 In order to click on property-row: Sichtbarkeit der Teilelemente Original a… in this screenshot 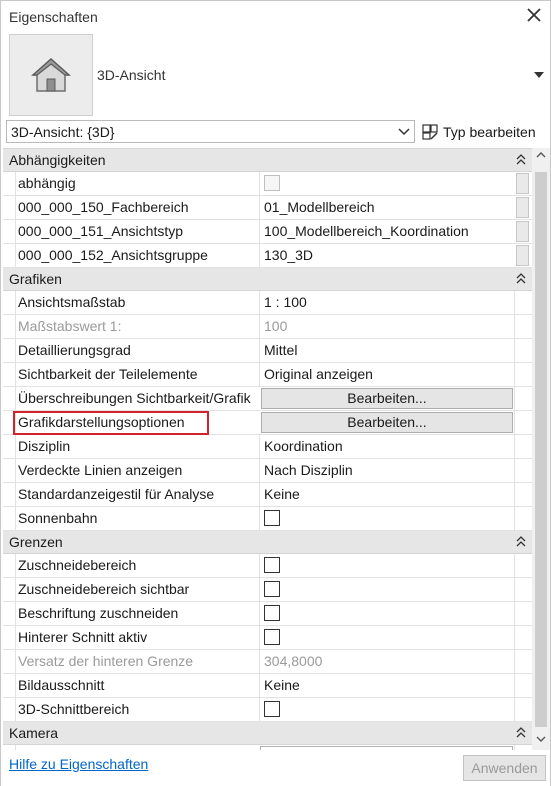, I will do `click(267, 375)`.